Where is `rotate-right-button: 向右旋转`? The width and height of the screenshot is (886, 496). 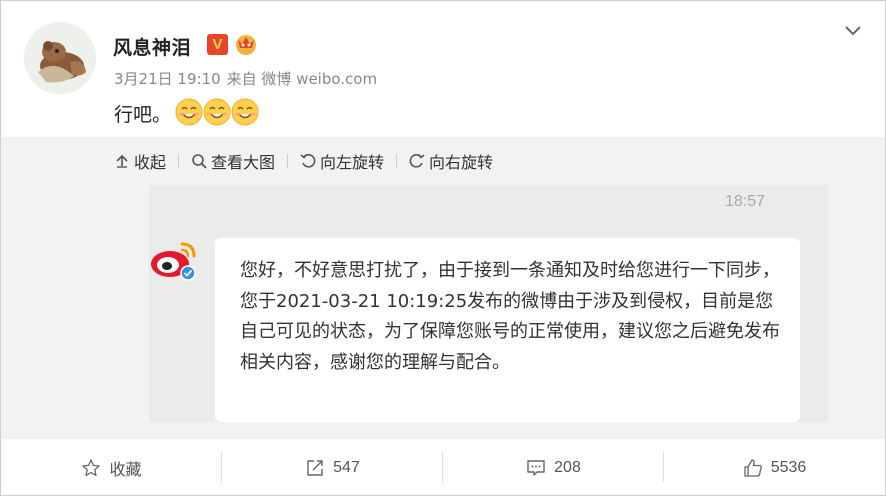
rotate-right-button: 向右旋转 is located at coordinates (451, 161).